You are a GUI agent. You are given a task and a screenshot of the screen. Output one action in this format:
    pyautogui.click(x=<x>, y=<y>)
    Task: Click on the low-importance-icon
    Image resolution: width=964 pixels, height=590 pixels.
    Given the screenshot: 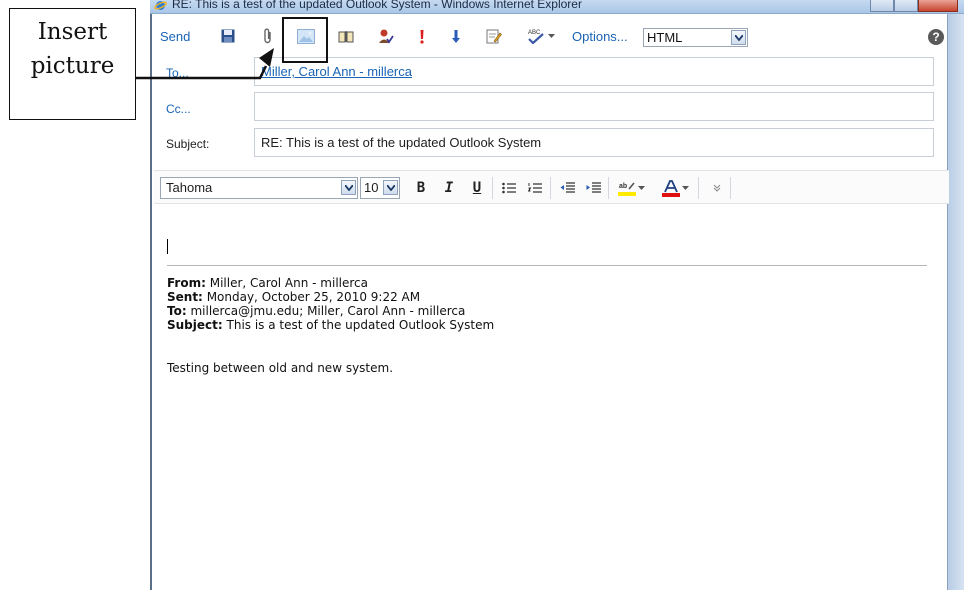 What is the action you would take?
    pyautogui.click(x=456, y=36)
    